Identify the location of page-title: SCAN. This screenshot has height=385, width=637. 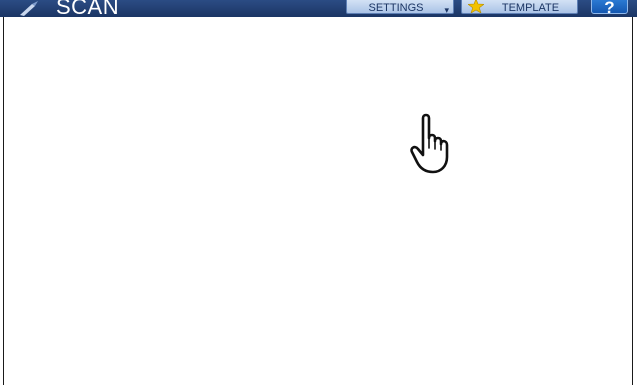
(88, 8).